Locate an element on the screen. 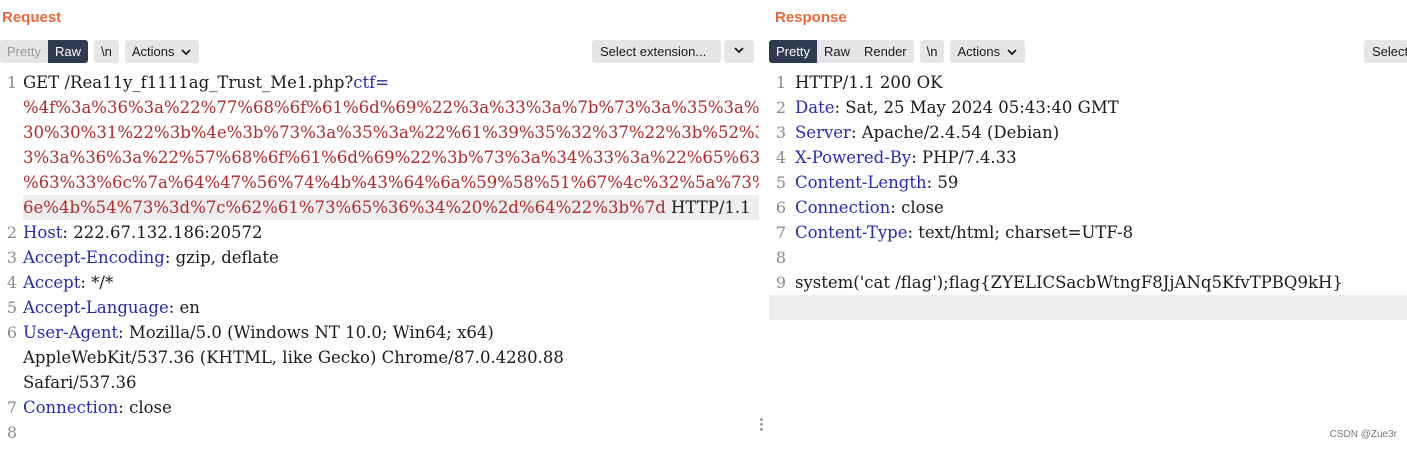 This screenshot has height=449, width=1407. header-value: : Apache/2.4.54 (Debian) is located at coordinates (955, 132).